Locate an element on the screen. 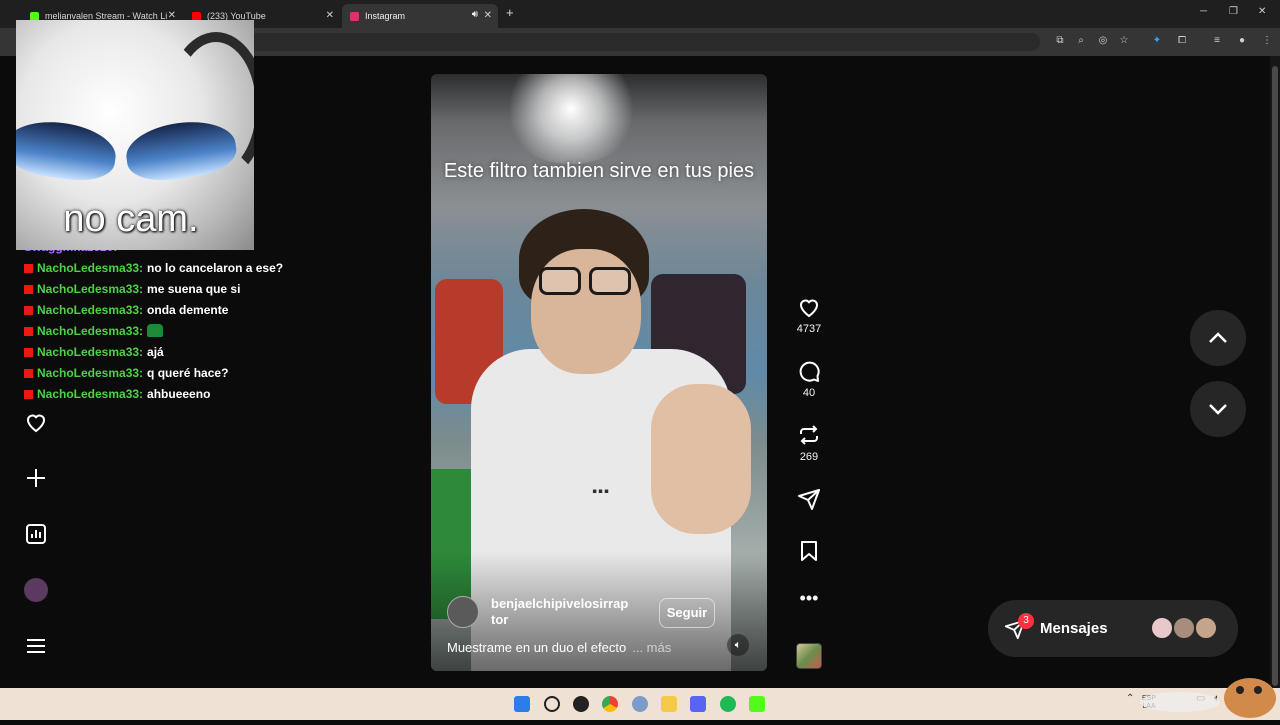 The width and height of the screenshot is (1280, 725). share-button is located at coordinates (809, 501).